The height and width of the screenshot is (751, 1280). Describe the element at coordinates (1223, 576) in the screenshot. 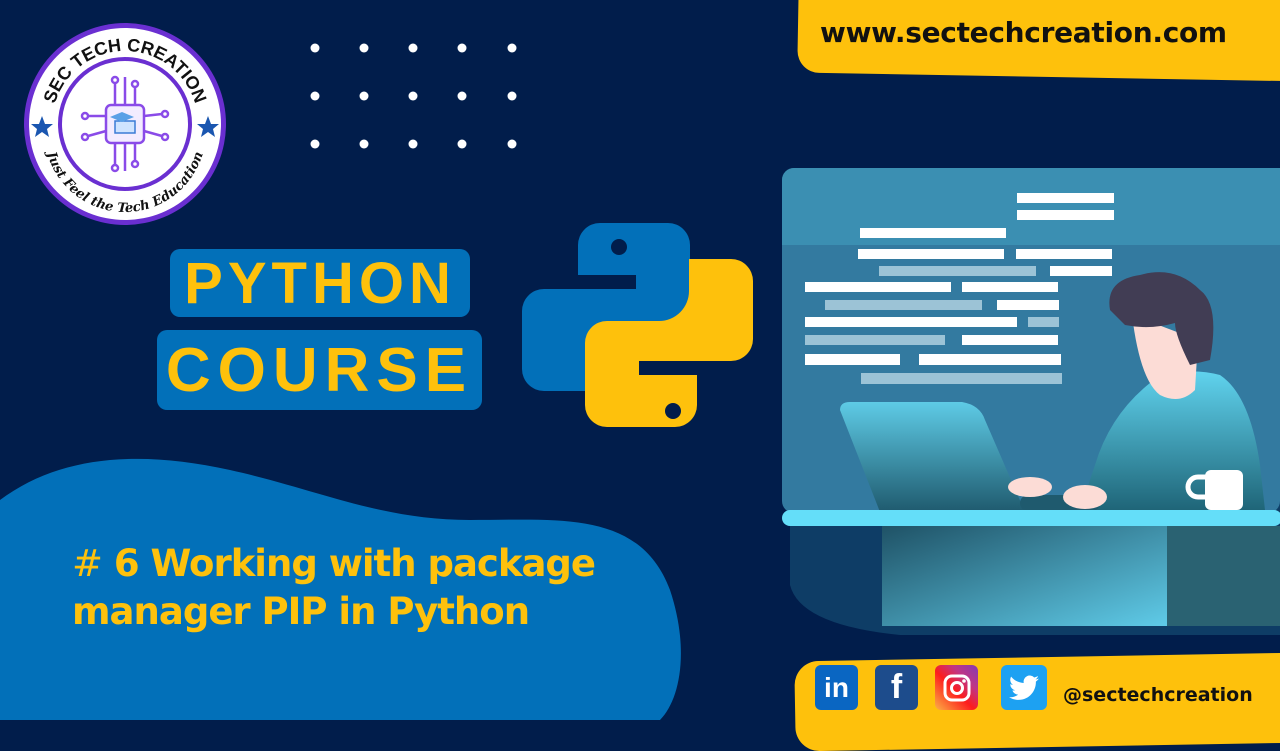

I see `desk-side` at that location.